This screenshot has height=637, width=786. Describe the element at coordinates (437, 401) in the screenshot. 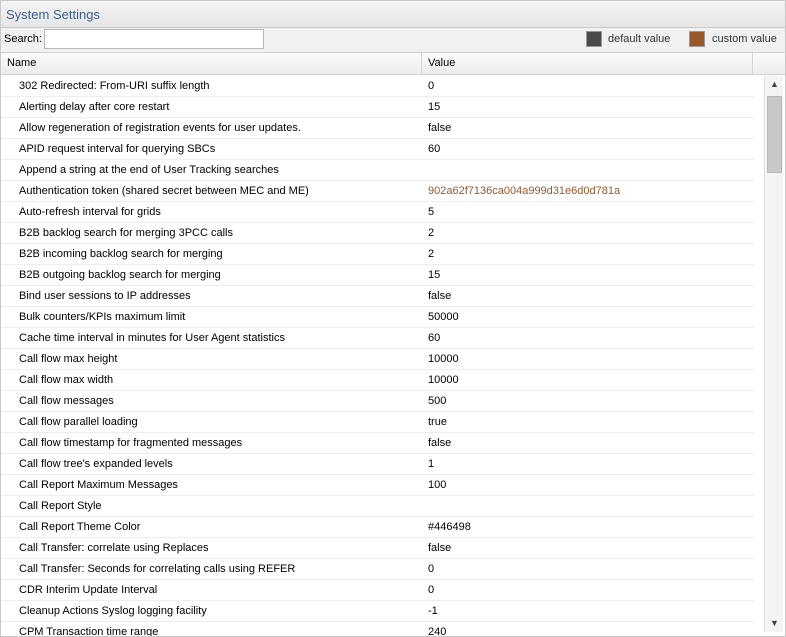

I see `setting-value: 500` at that location.